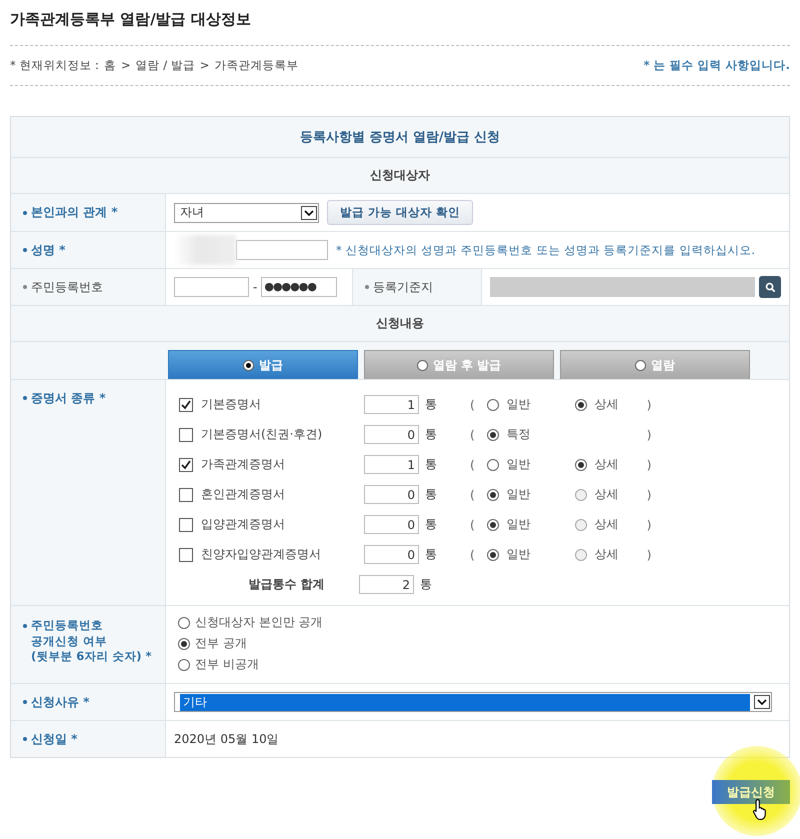 This screenshot has height=839, width=800. I want to click on search-icon, so click(770, 287).